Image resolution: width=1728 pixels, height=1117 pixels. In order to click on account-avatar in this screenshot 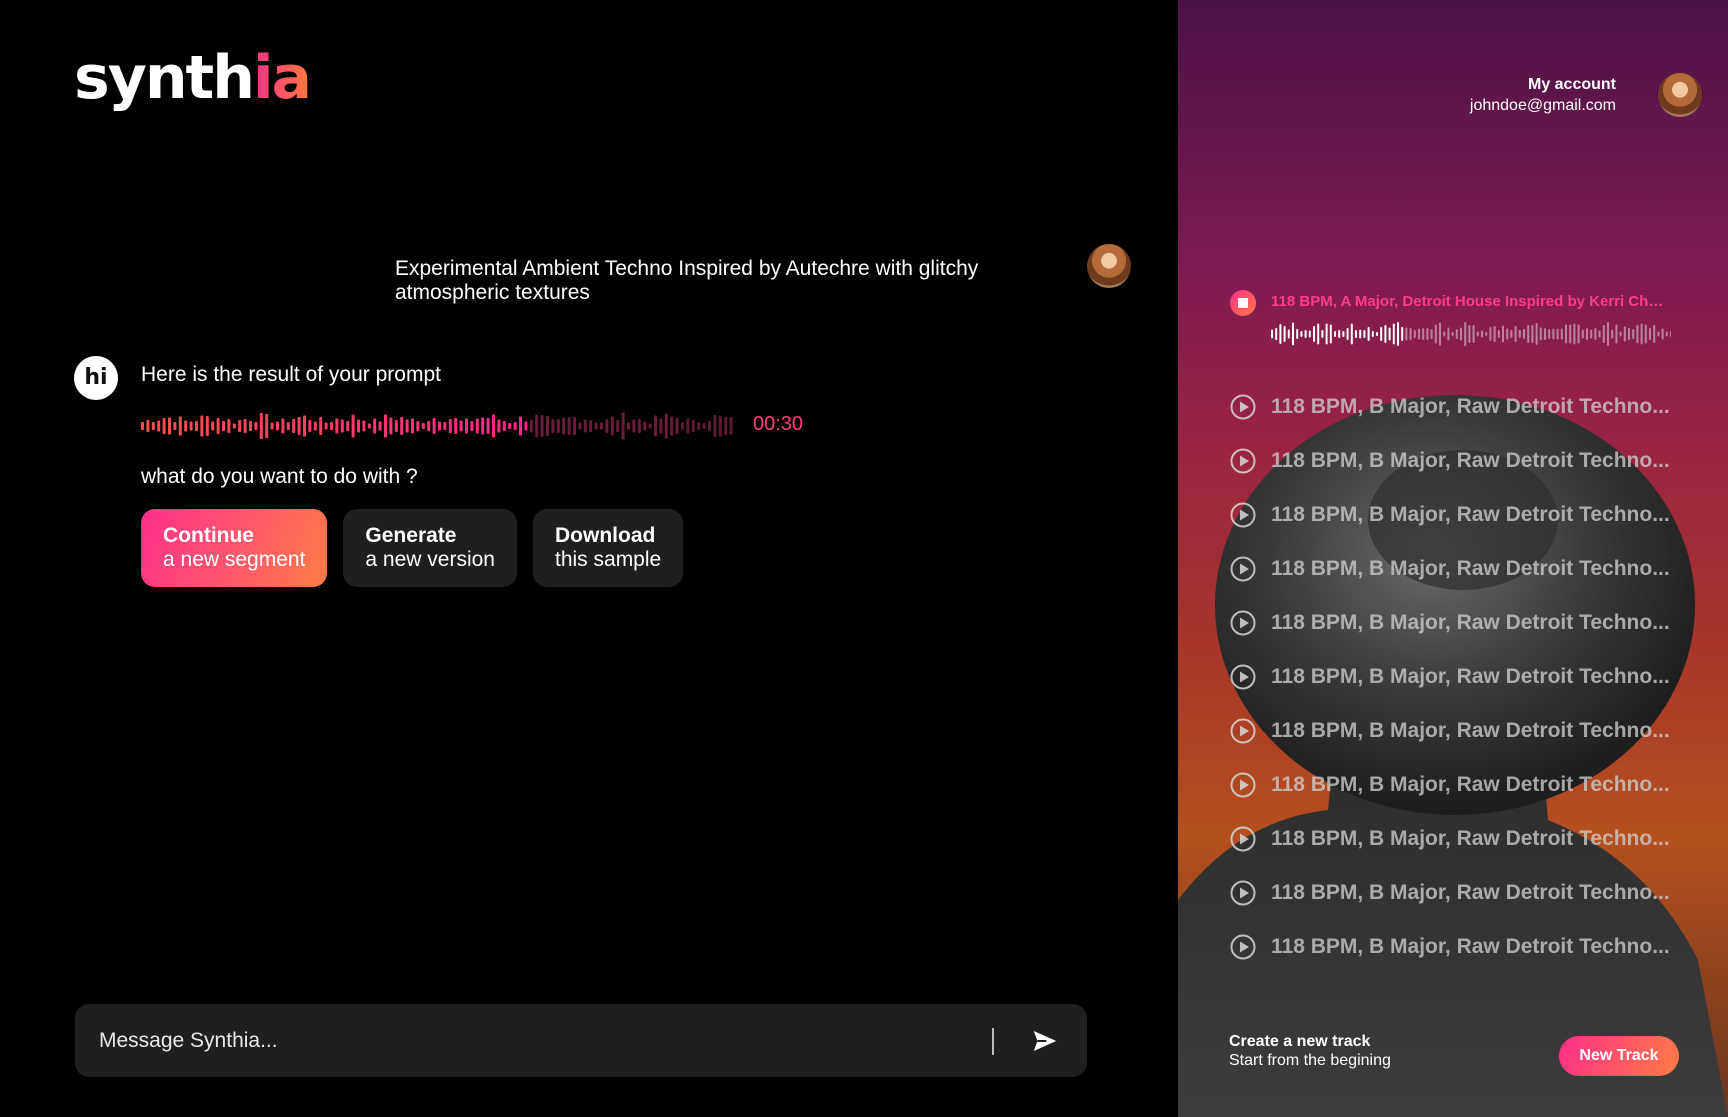, I will do `click(1680, 95)`.